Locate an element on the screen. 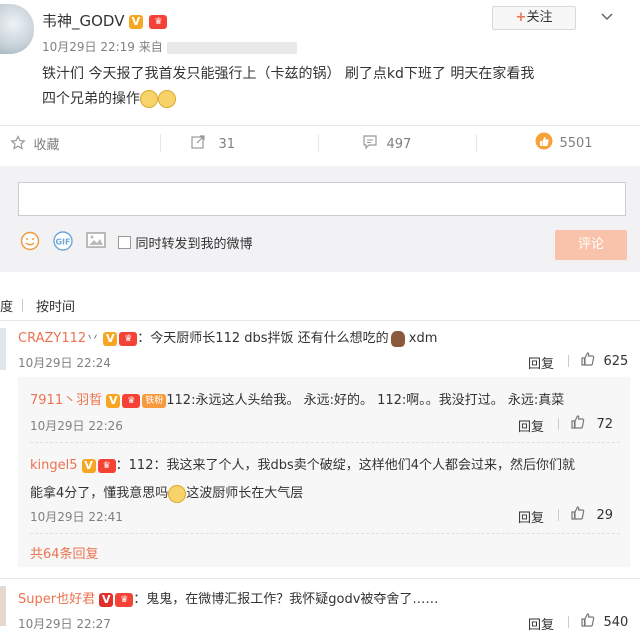 This screenshot has width=640, height=643. author-avatar is located at coordinates (17, 29).